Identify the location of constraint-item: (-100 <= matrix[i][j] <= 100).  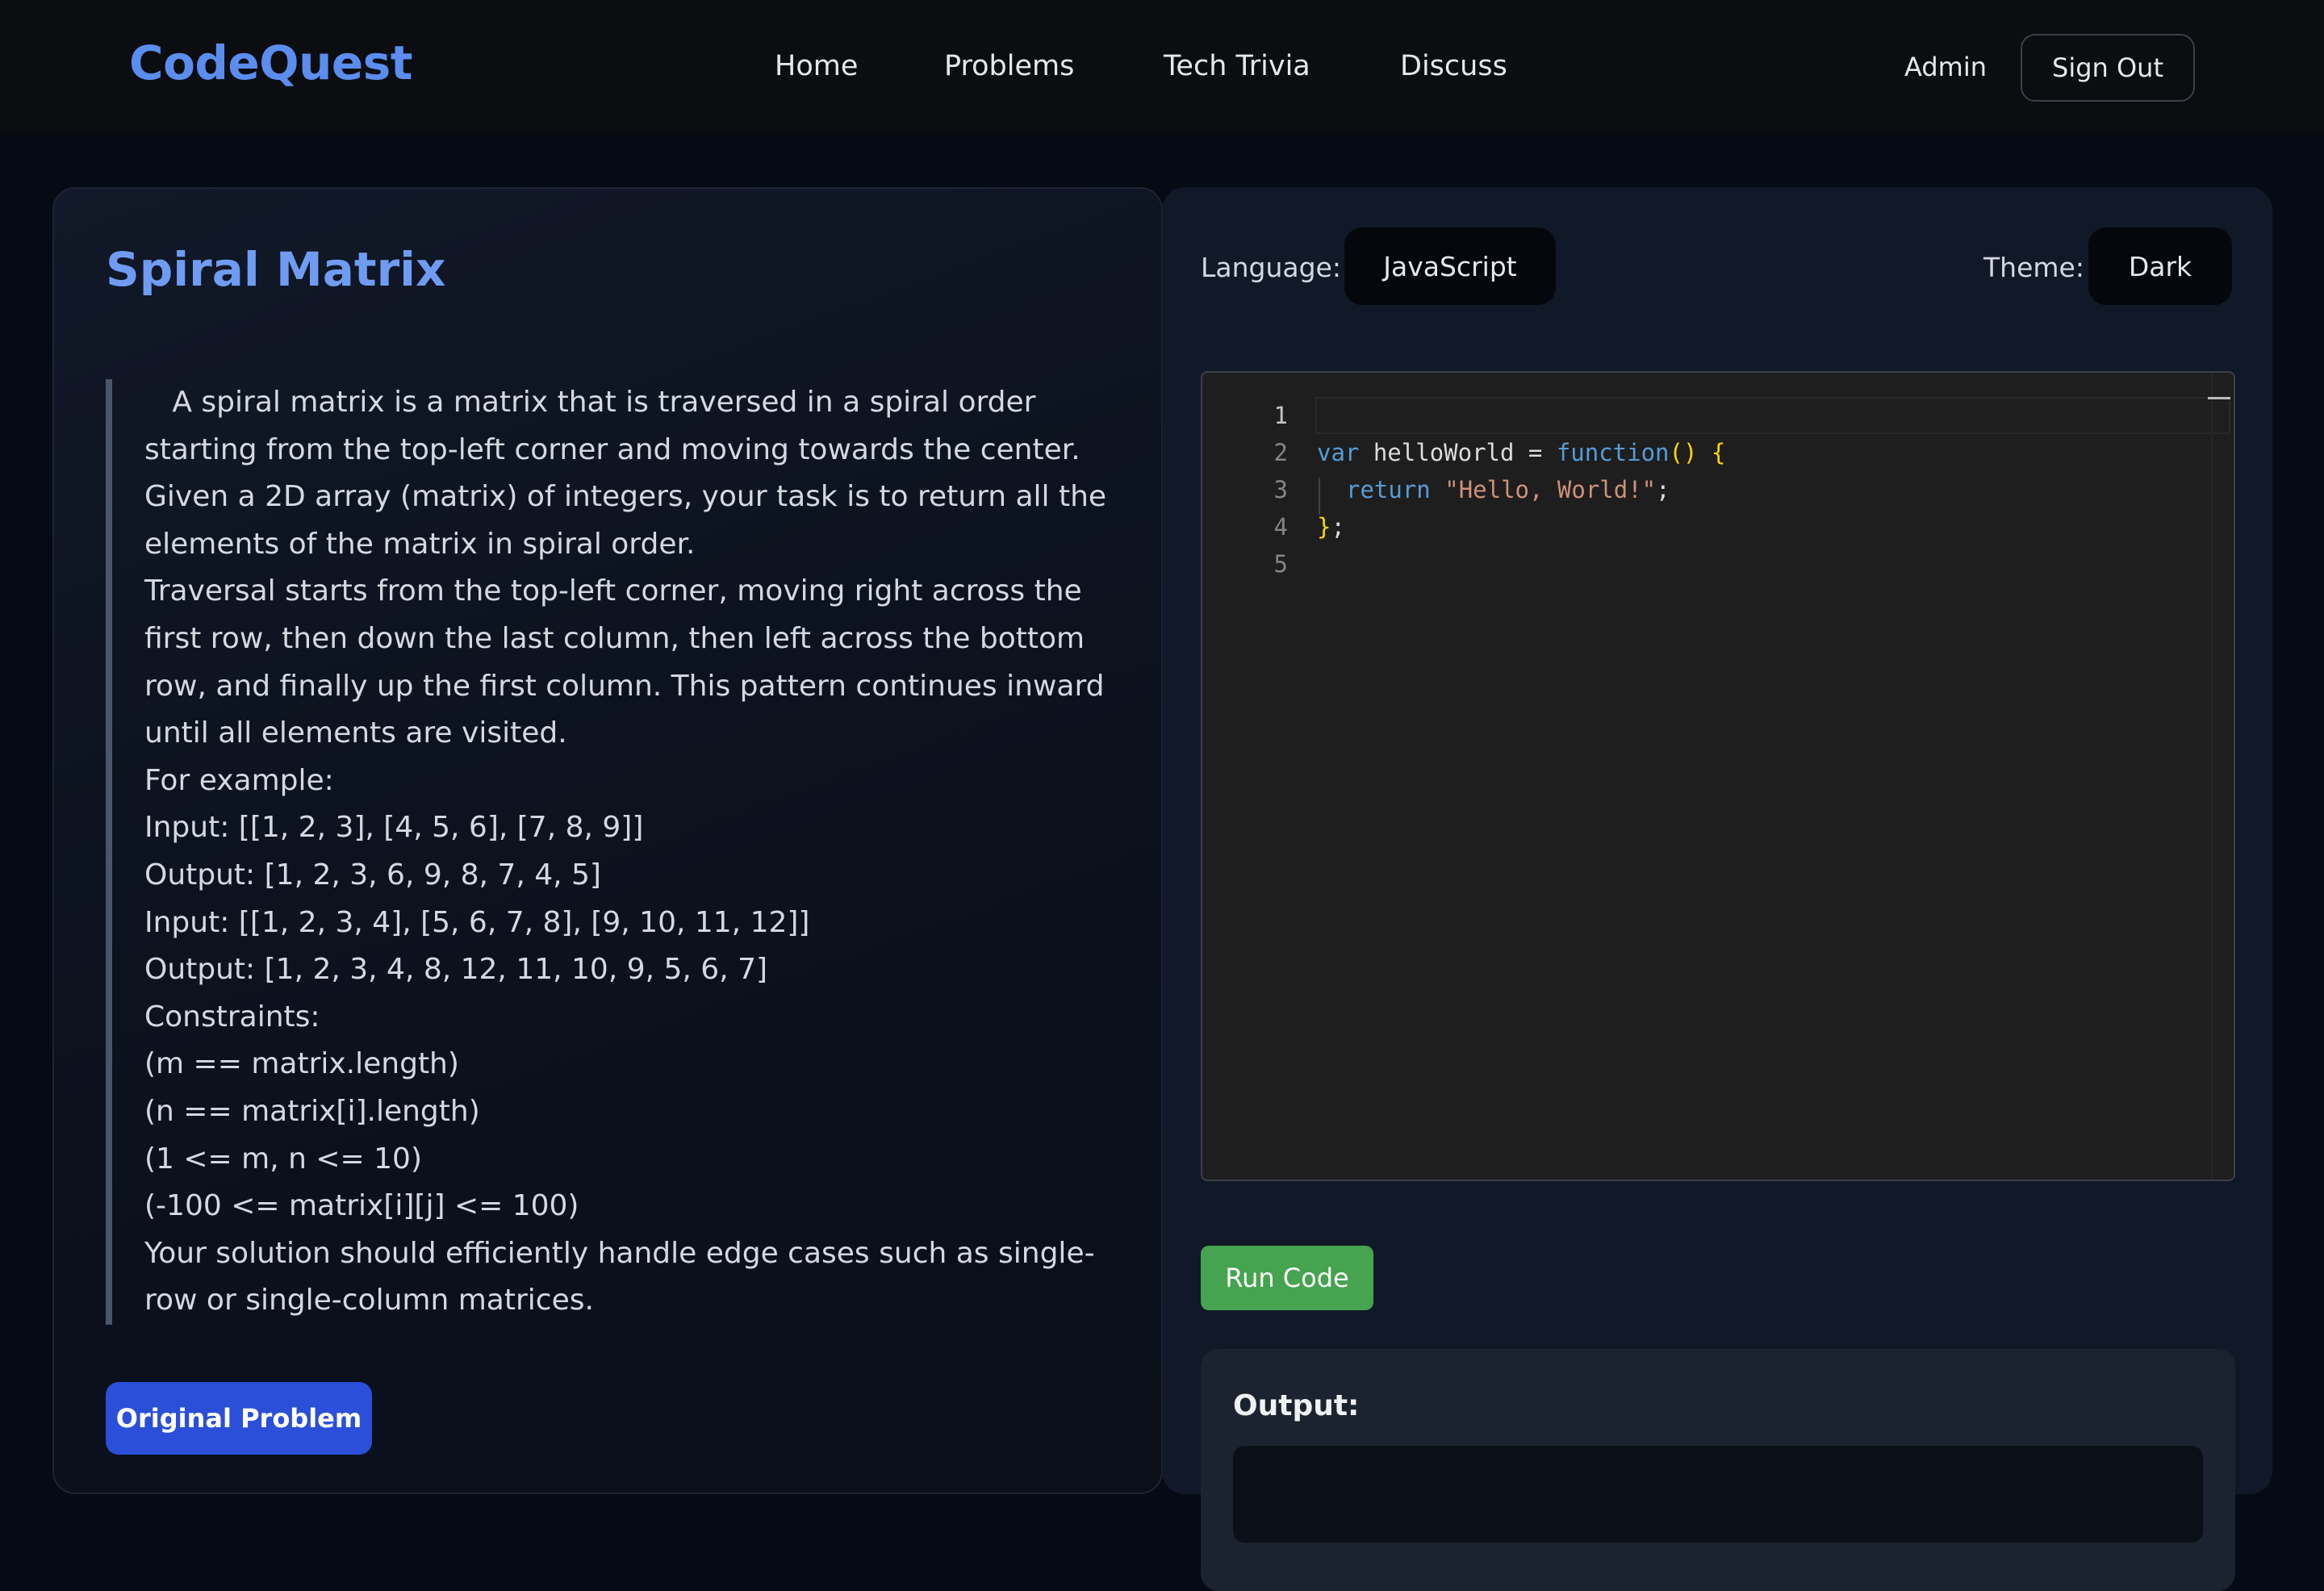
(361, 1206).